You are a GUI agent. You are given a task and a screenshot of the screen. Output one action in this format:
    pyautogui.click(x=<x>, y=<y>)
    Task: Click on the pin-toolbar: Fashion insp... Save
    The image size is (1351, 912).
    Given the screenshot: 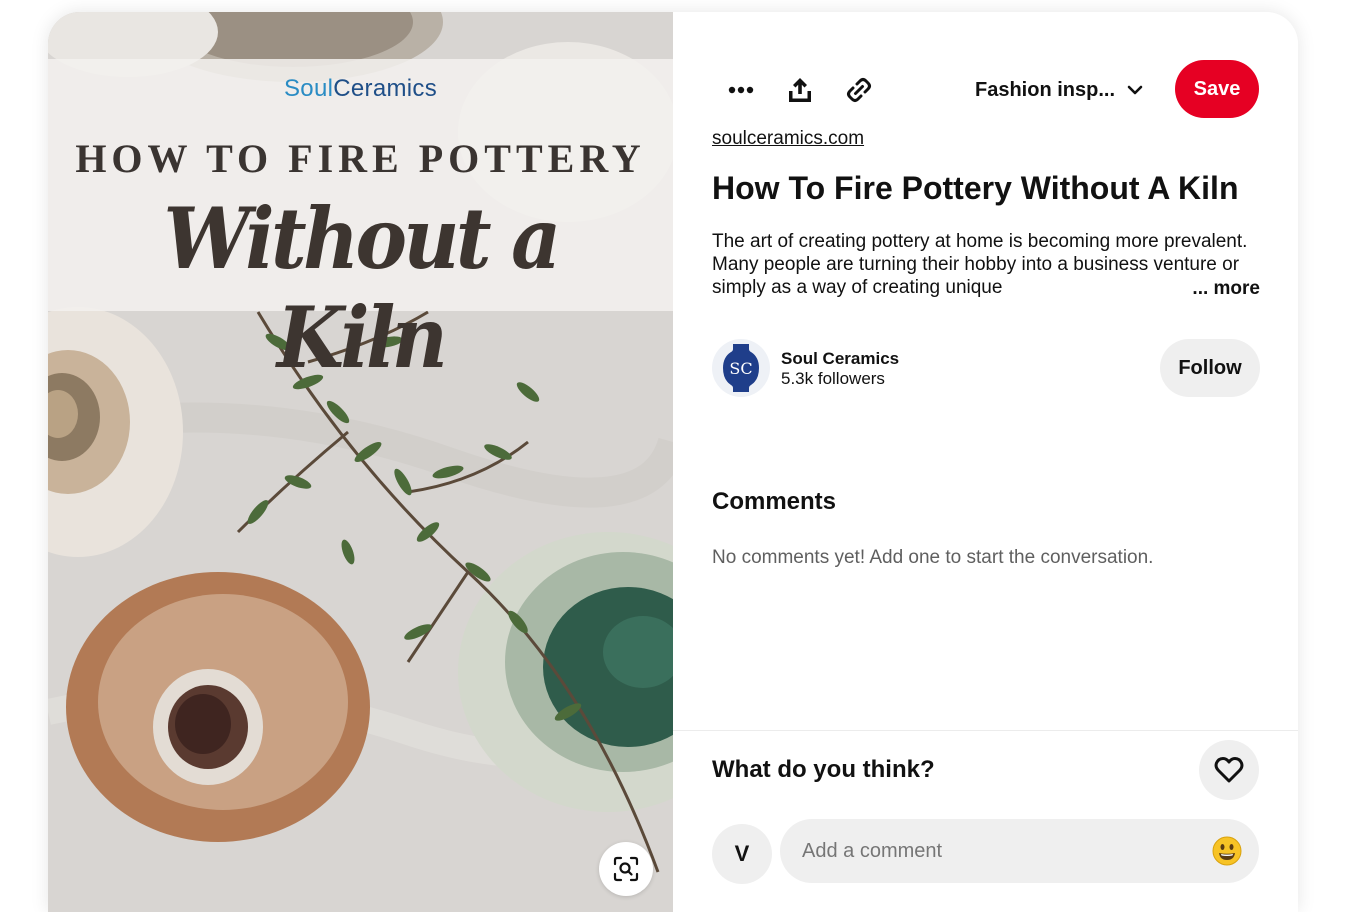 What is the action you would take?
    pyautogui.click(x=985, y=90)
    